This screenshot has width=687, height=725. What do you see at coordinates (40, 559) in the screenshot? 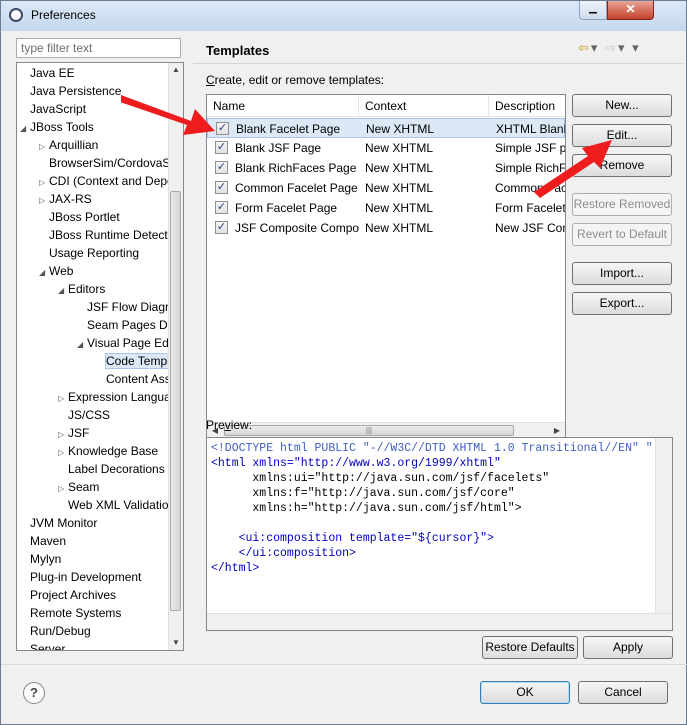
I see `tree-item: Mylyn` at bounding box center [40, 559].